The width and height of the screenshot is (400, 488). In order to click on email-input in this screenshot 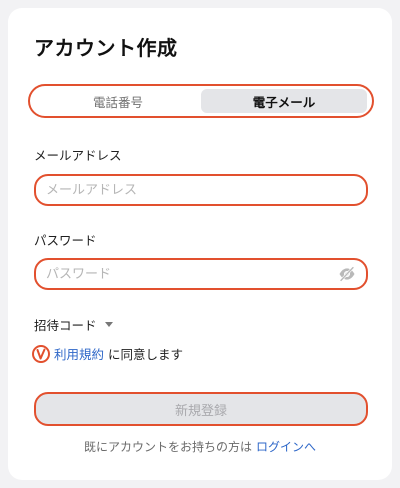, I will do `click(201, 190)`.